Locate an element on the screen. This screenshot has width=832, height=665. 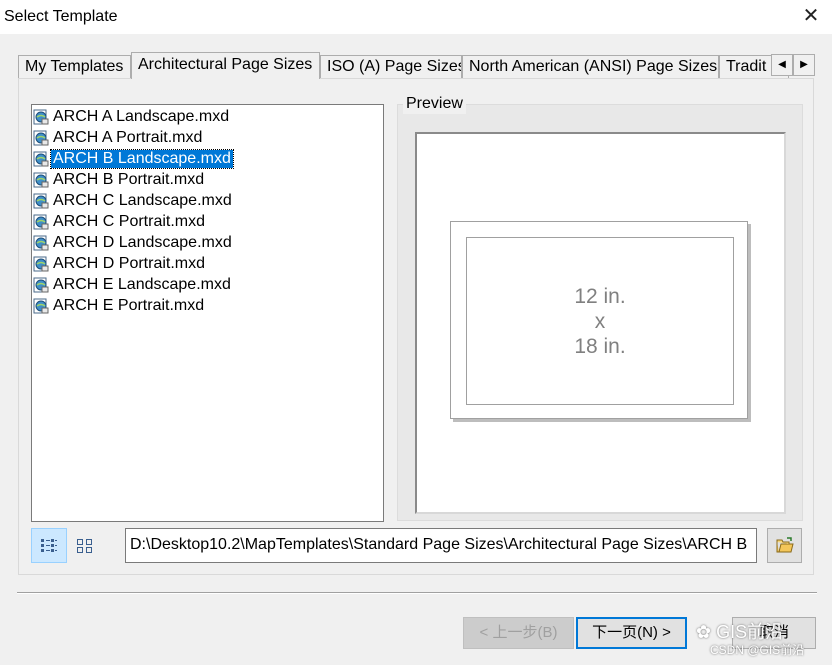
list-item-selected: ARCH B Landscape.mxd is located at coordinates (133, 158).